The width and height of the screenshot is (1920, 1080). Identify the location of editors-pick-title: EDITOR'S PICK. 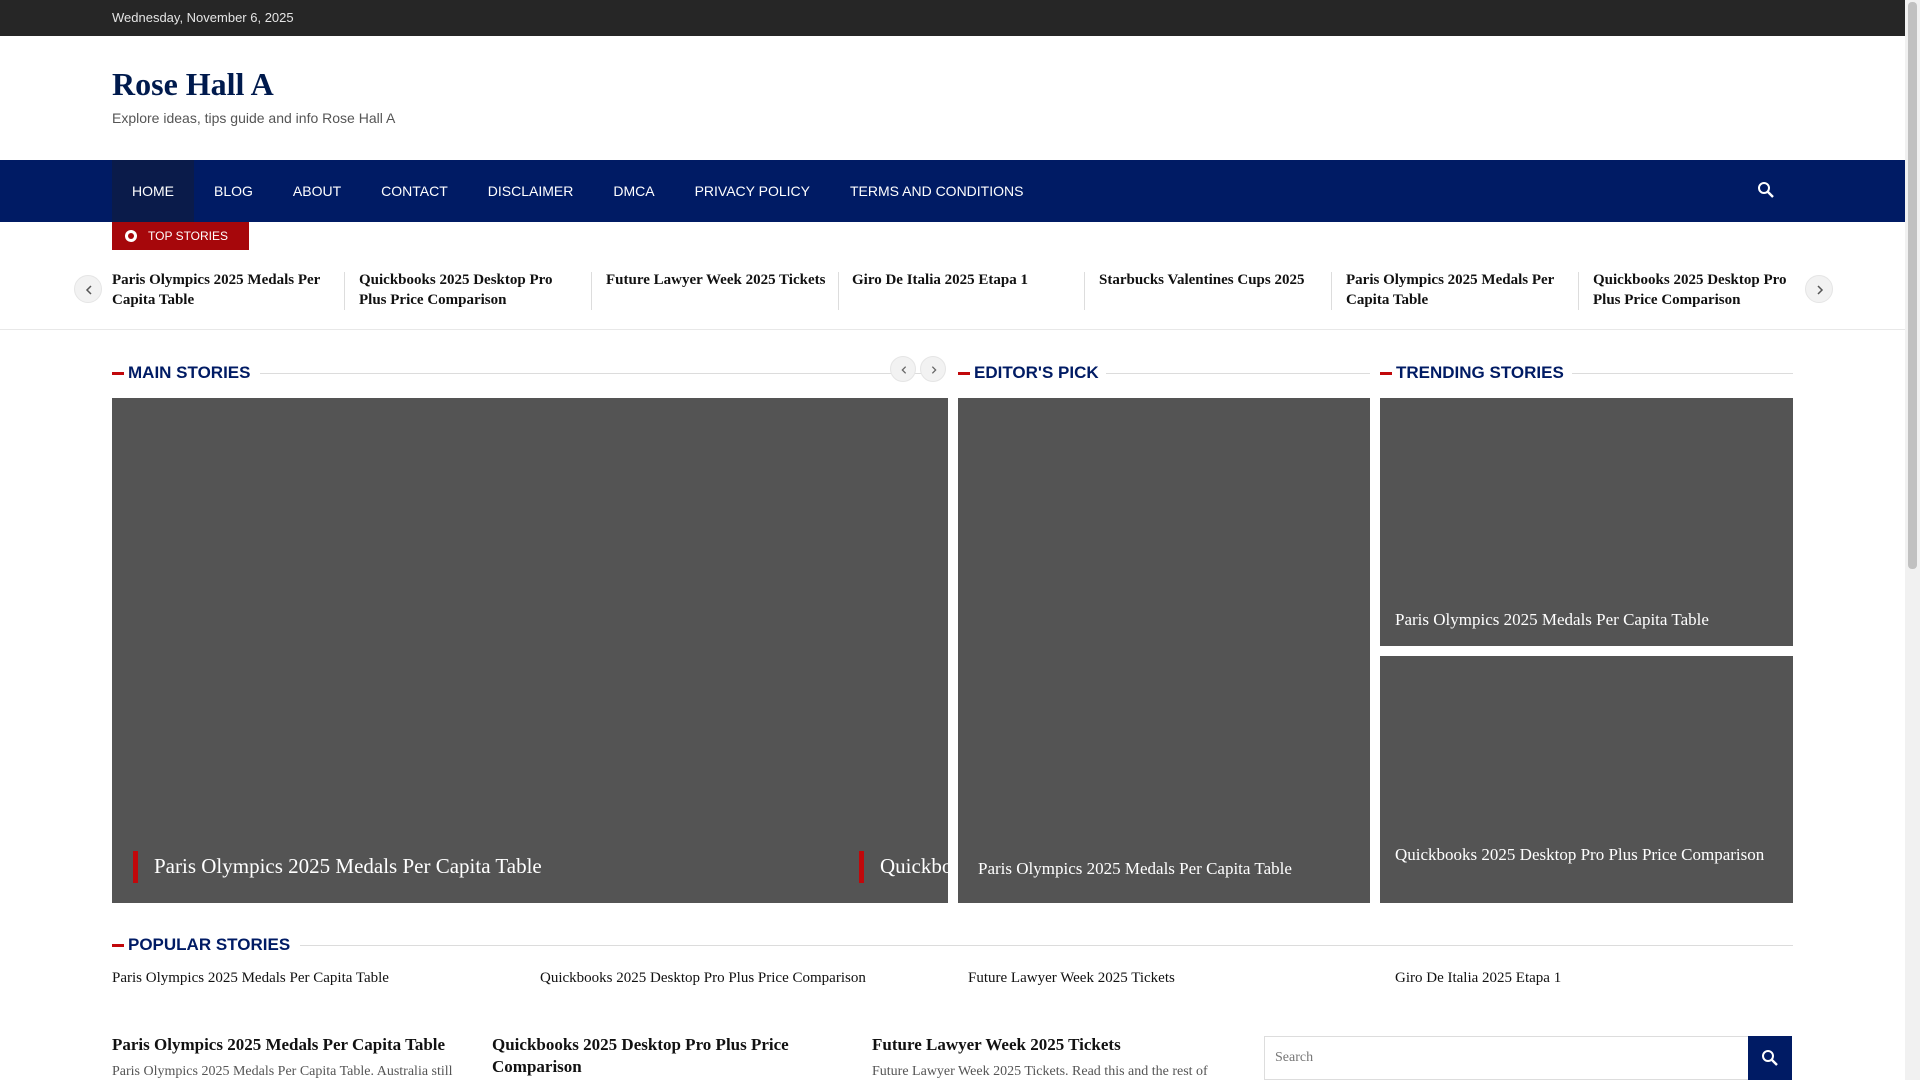
(1036, 372).